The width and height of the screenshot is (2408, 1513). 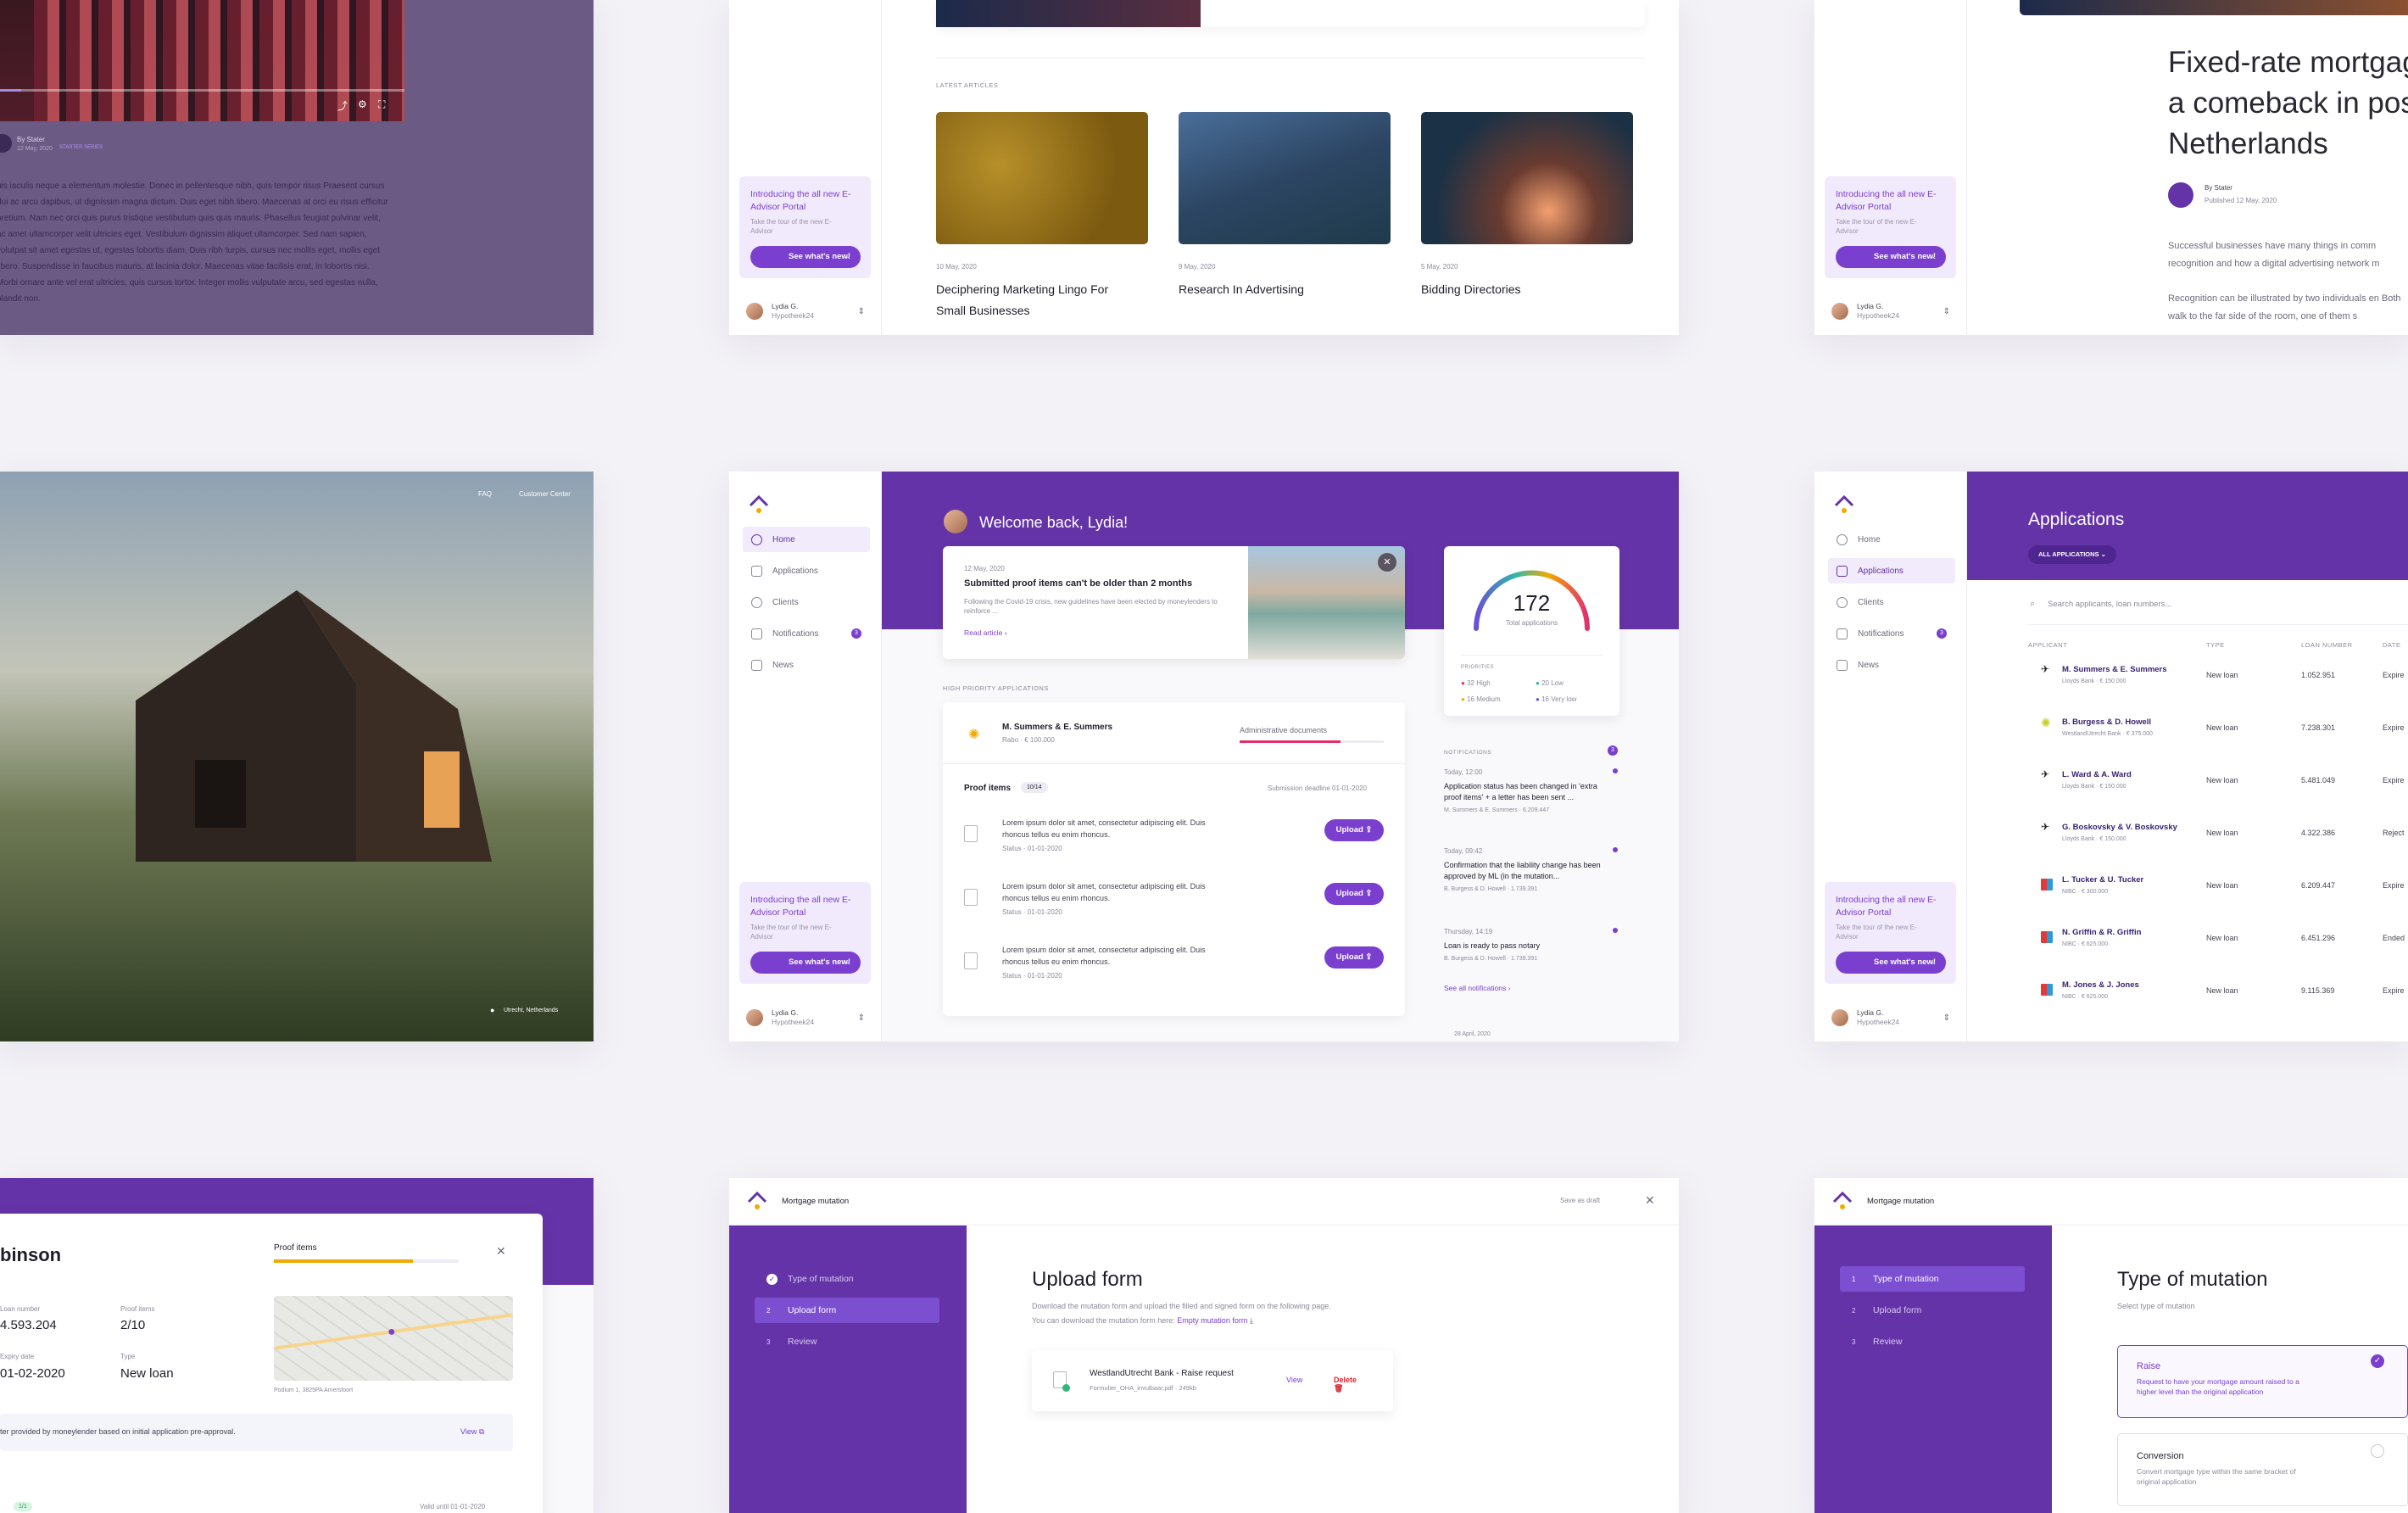 What do you see at coordinates (2327, 645) in the screenshot?
I see `column-header-loan-number: LOAN NUMBER` at bounding box center [2327, 645].